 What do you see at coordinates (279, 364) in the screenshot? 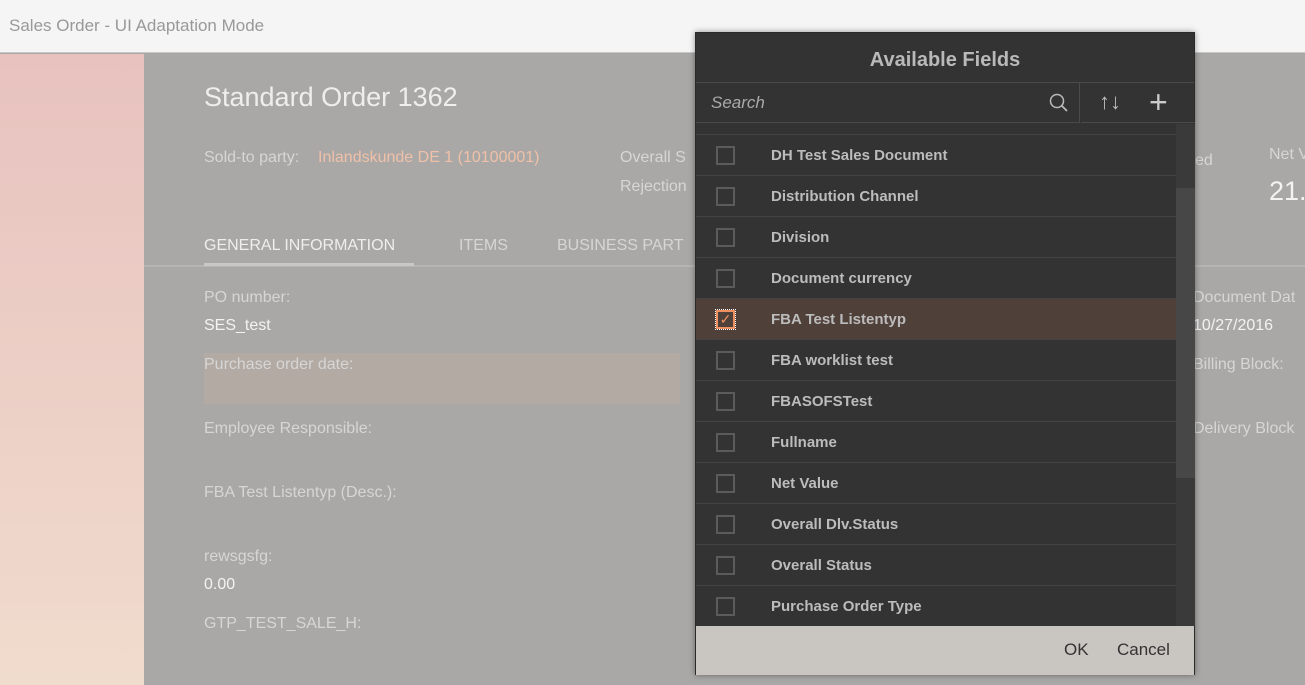
I see `po-date-label: Purchase order date:` at bounding box center [279, 364].